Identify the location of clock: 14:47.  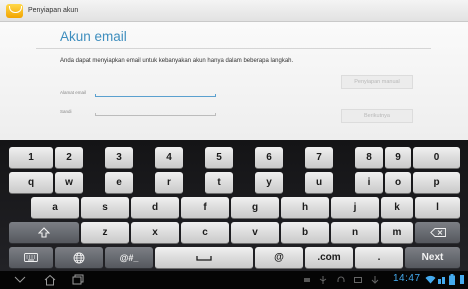
(407, 278).